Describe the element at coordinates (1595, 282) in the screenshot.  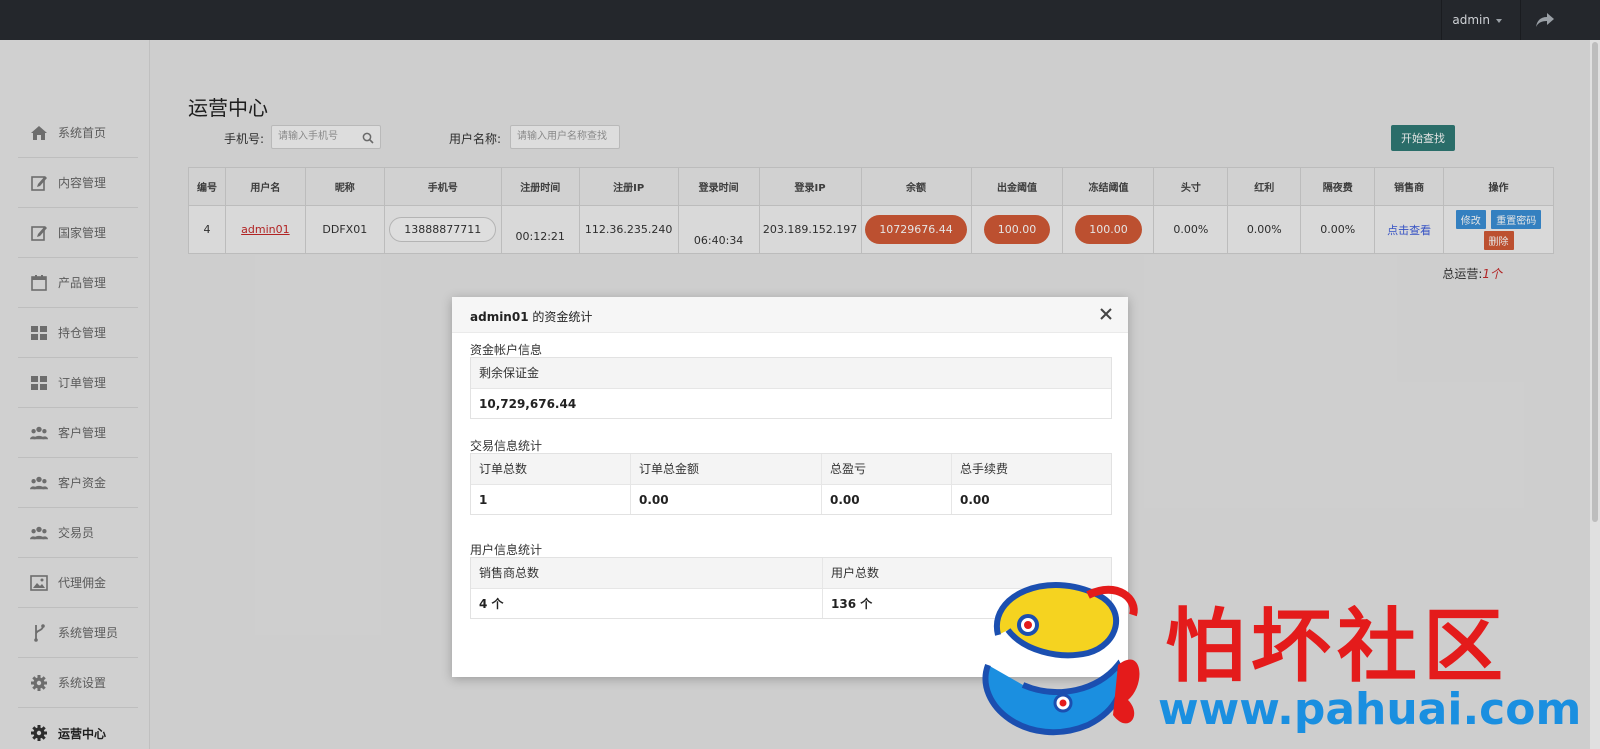
I see `scrollbar-thumb` at that location.